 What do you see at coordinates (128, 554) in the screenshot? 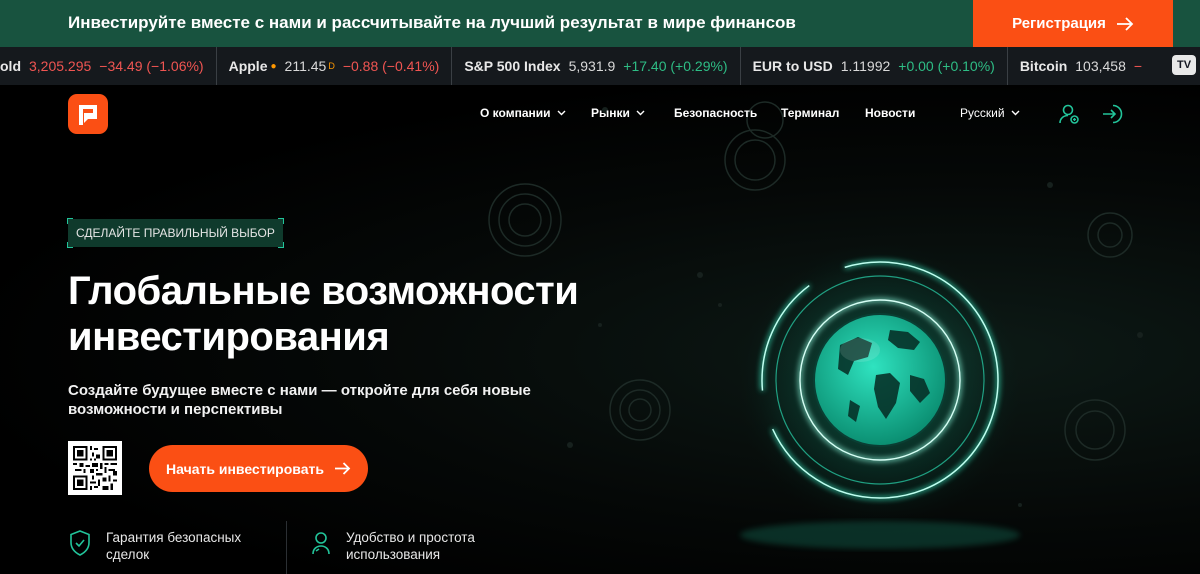
I see `feature-text: сделок` at bounding box center [128, 554].